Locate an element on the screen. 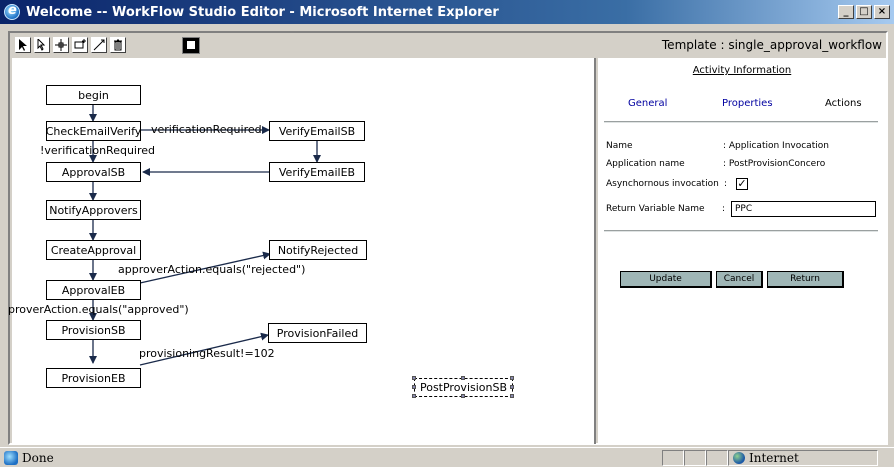 This screenshot has width=894, height=467. return-var-label: Return Variable Name is located at coordinates (655, 209).